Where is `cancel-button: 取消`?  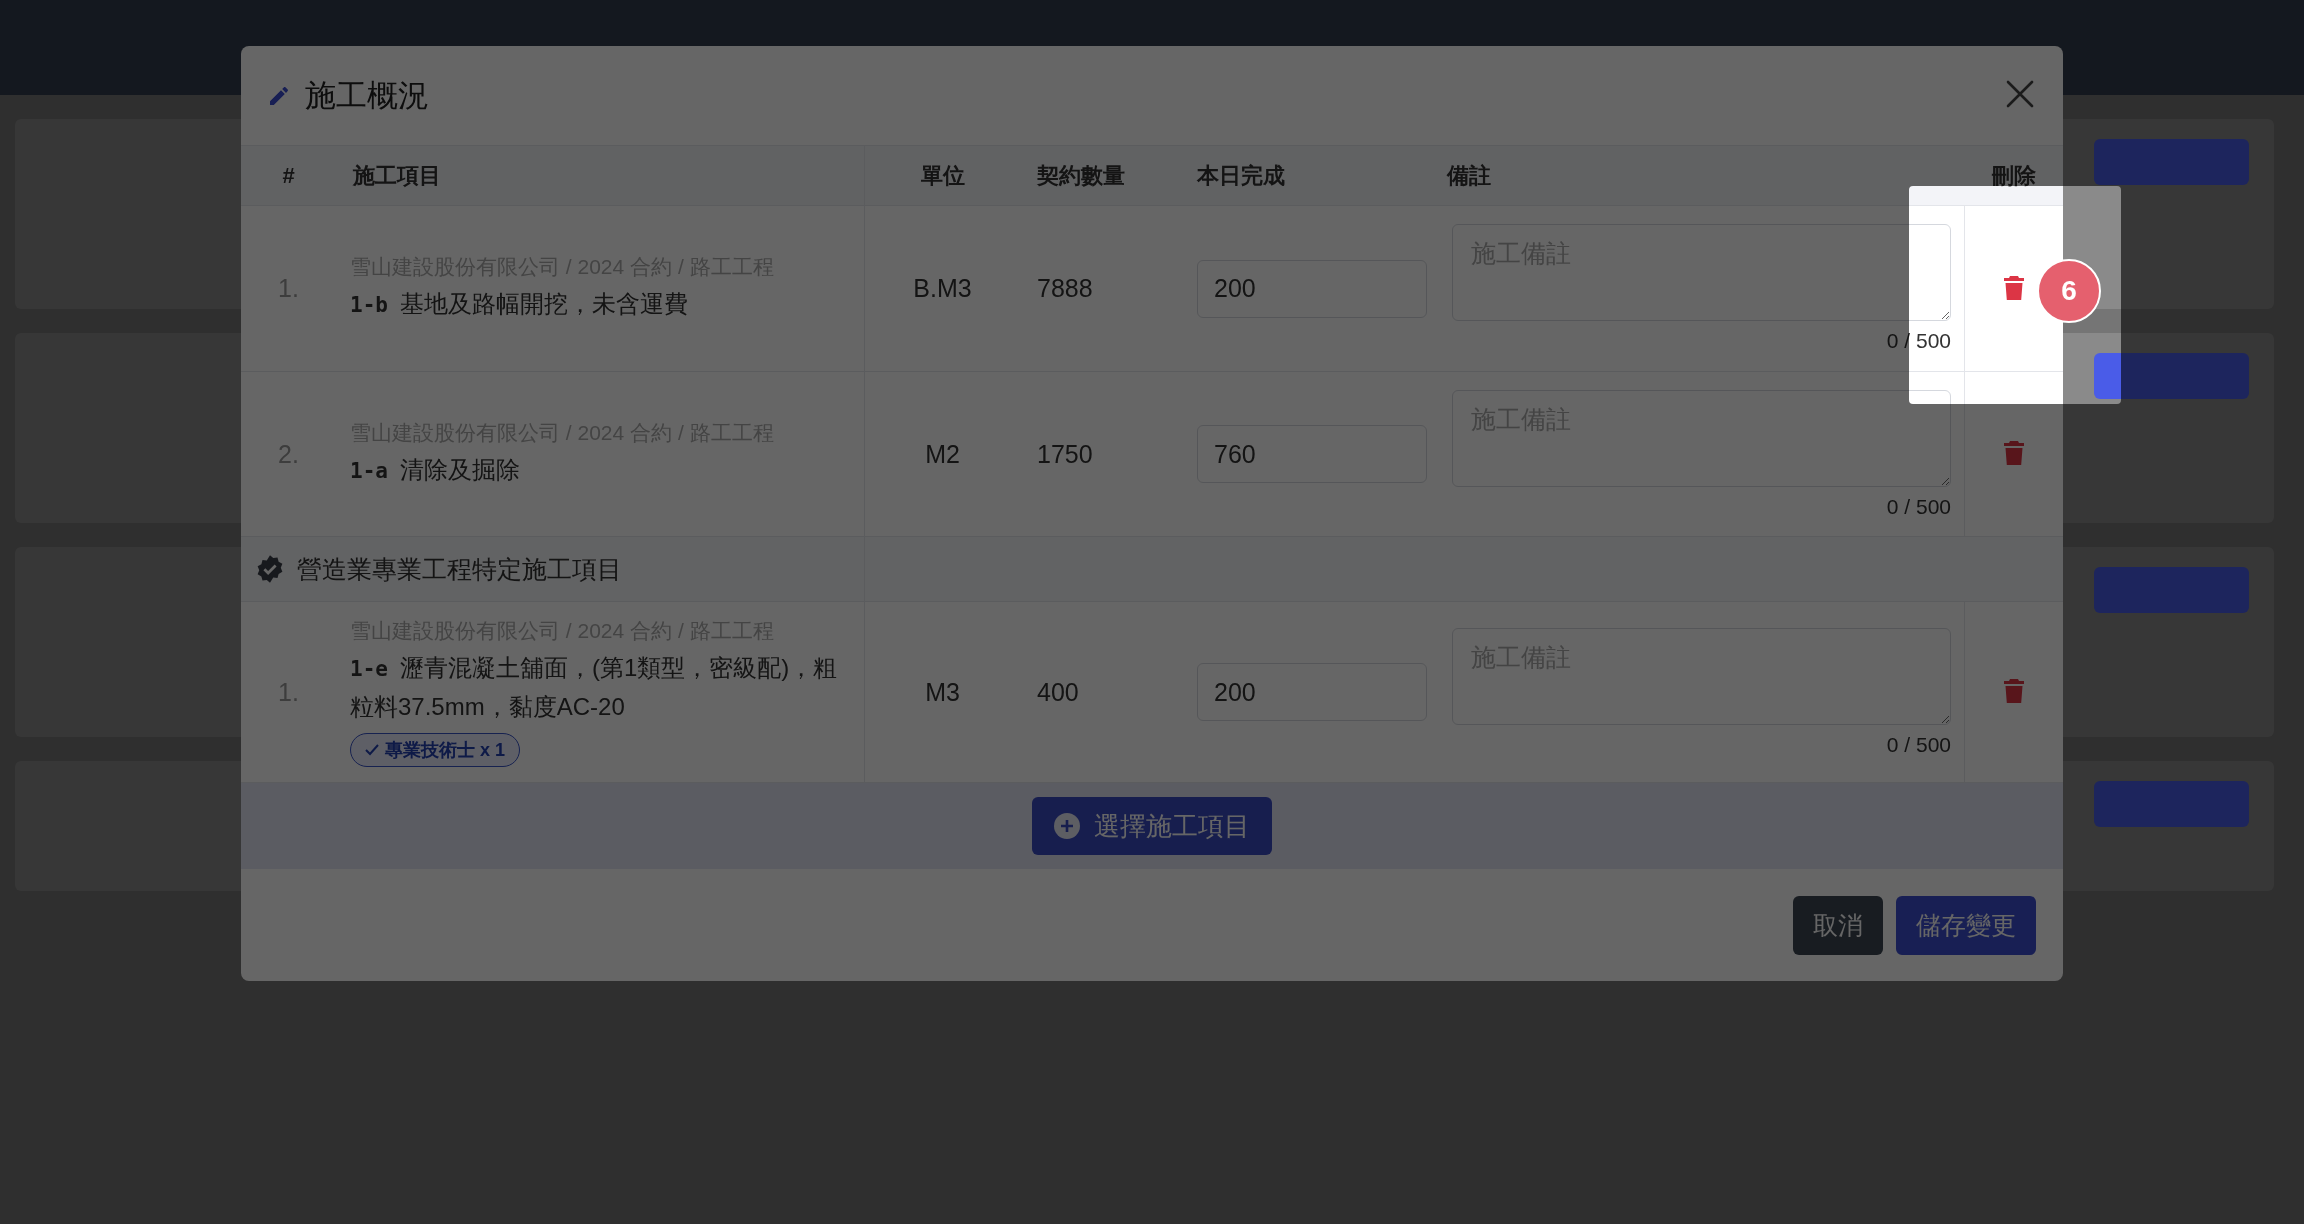 cancel-button: 取消 is located at coordinates (1838, 925).